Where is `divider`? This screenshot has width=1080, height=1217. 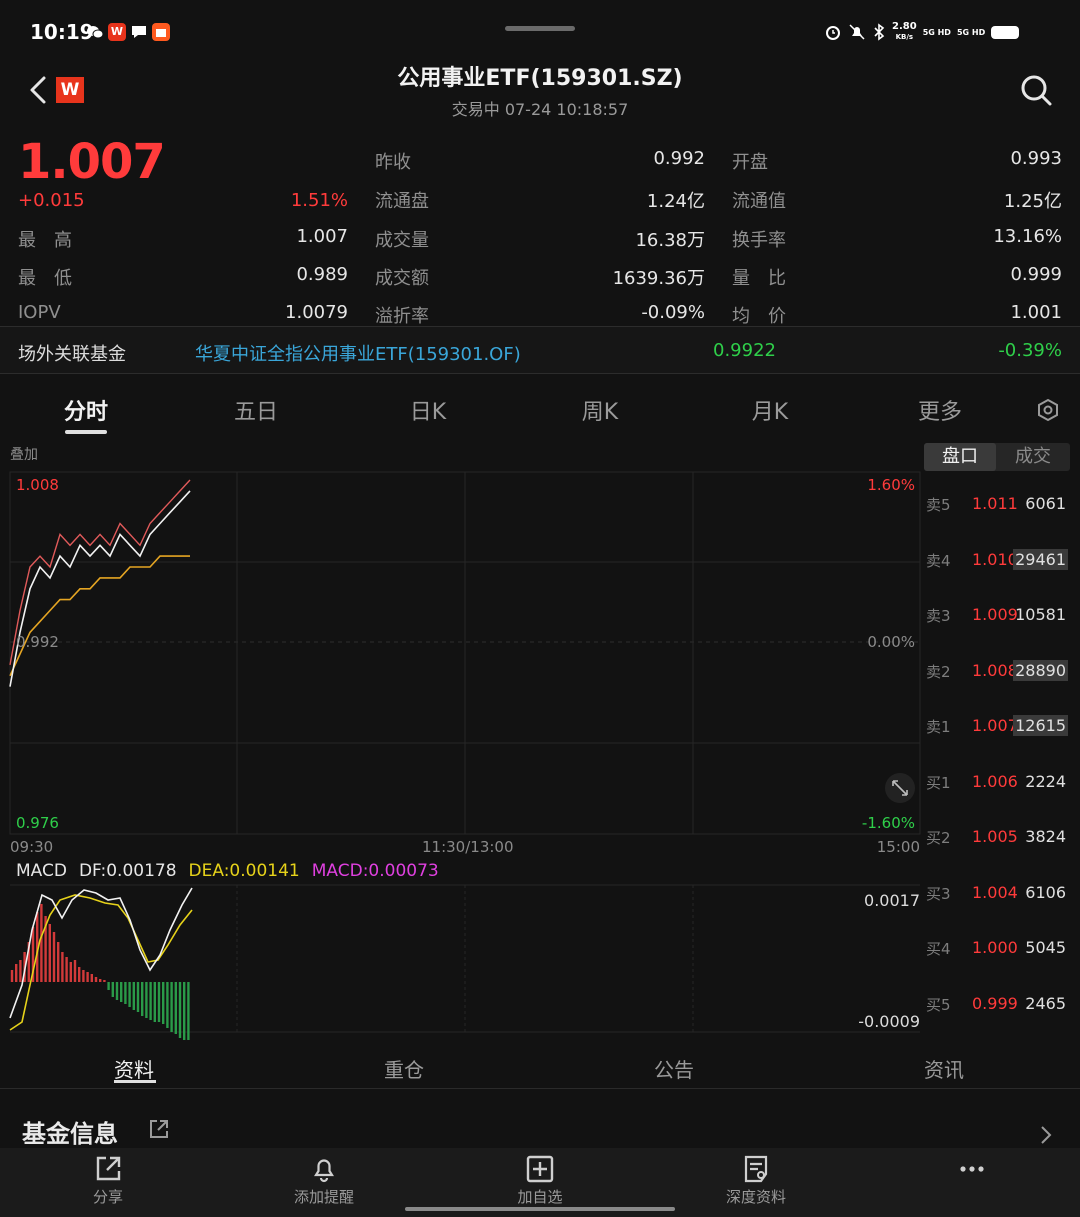 divider is located at coordinates (540, 1088).